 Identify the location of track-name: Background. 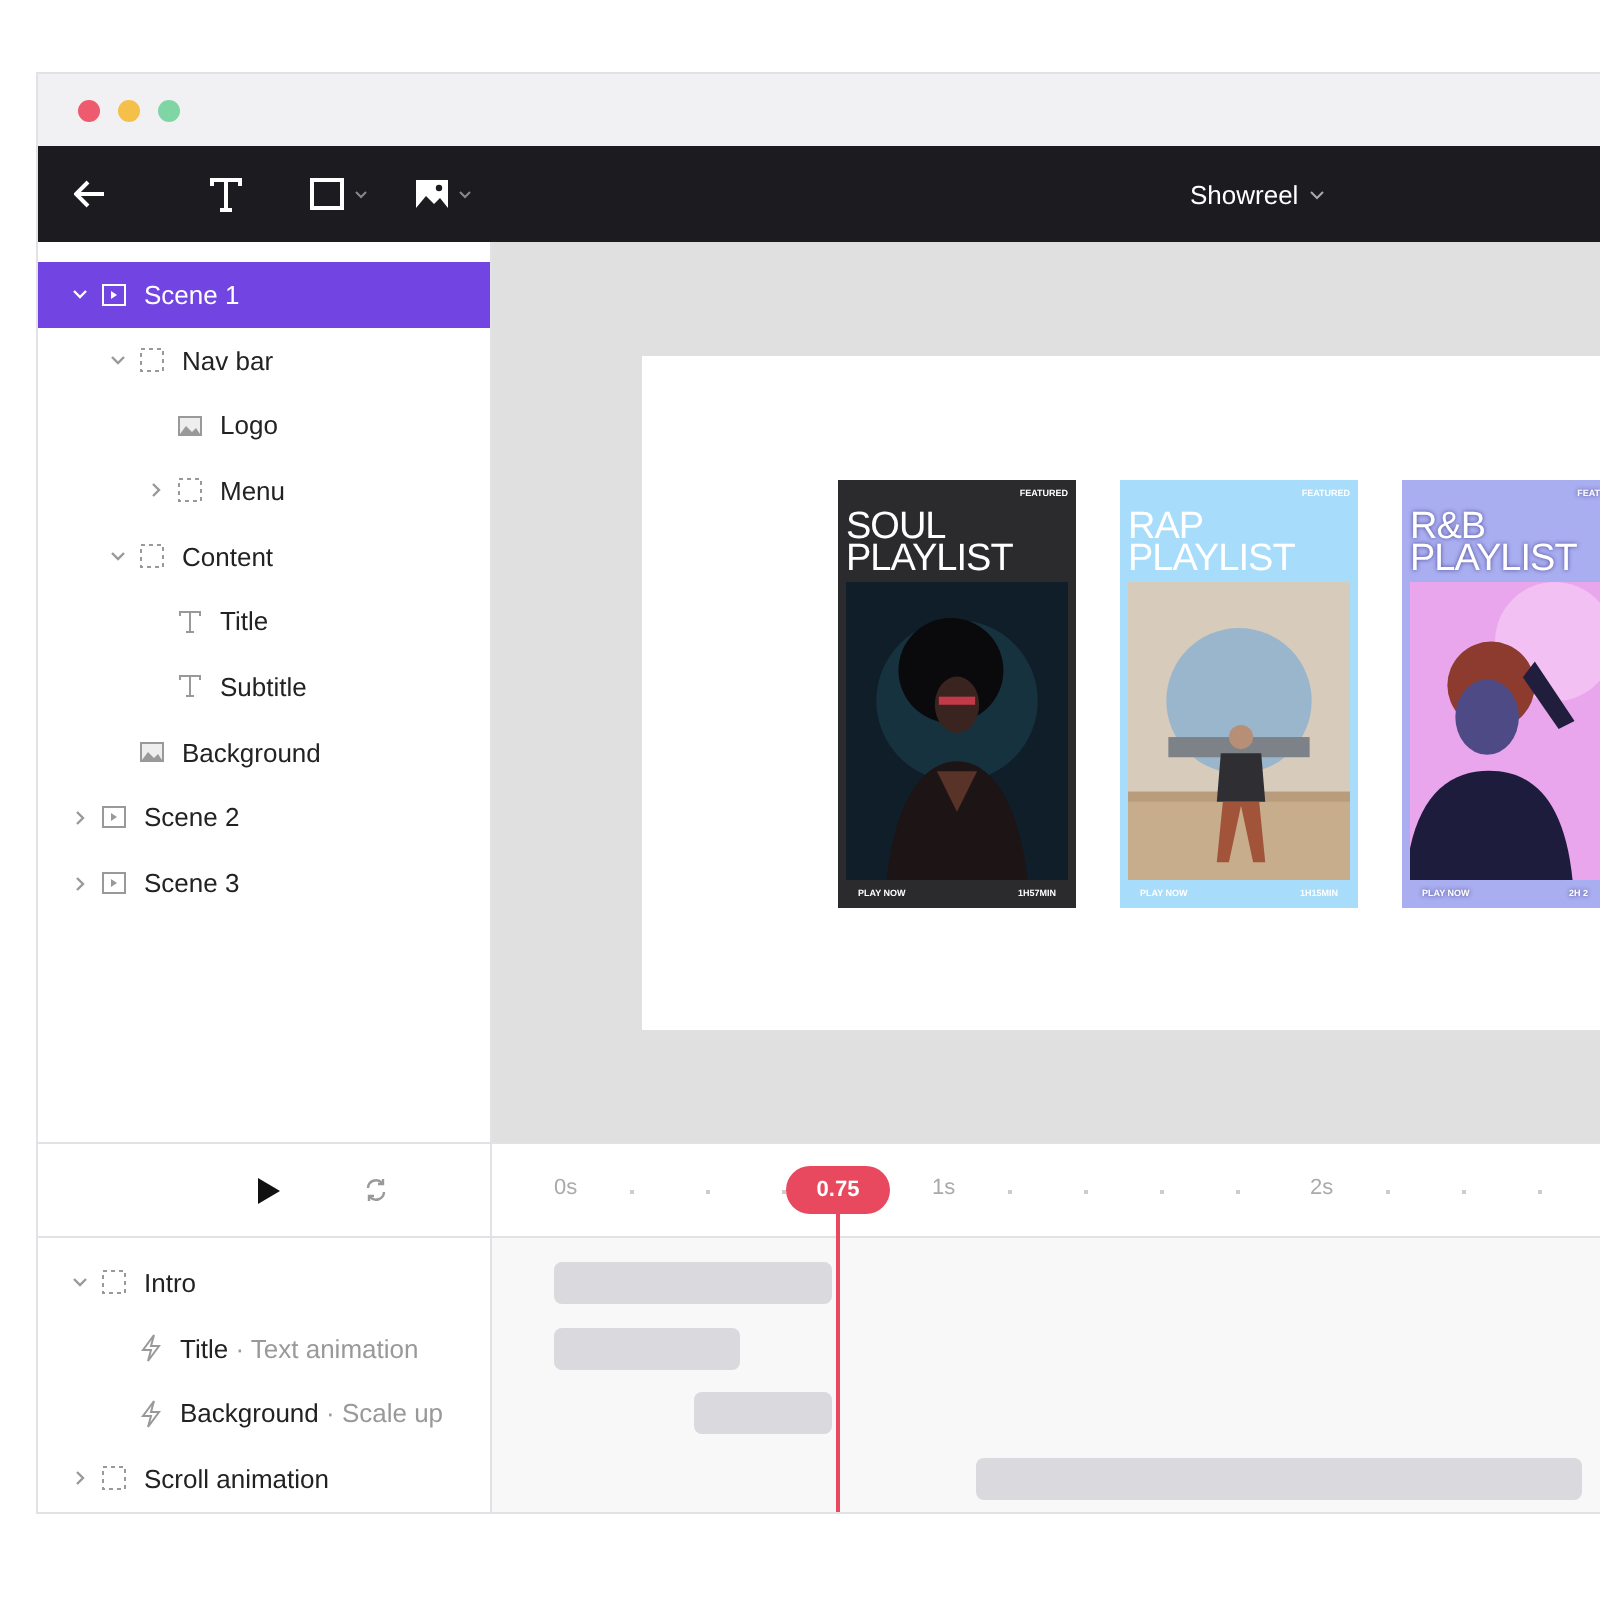
(249, 1413).